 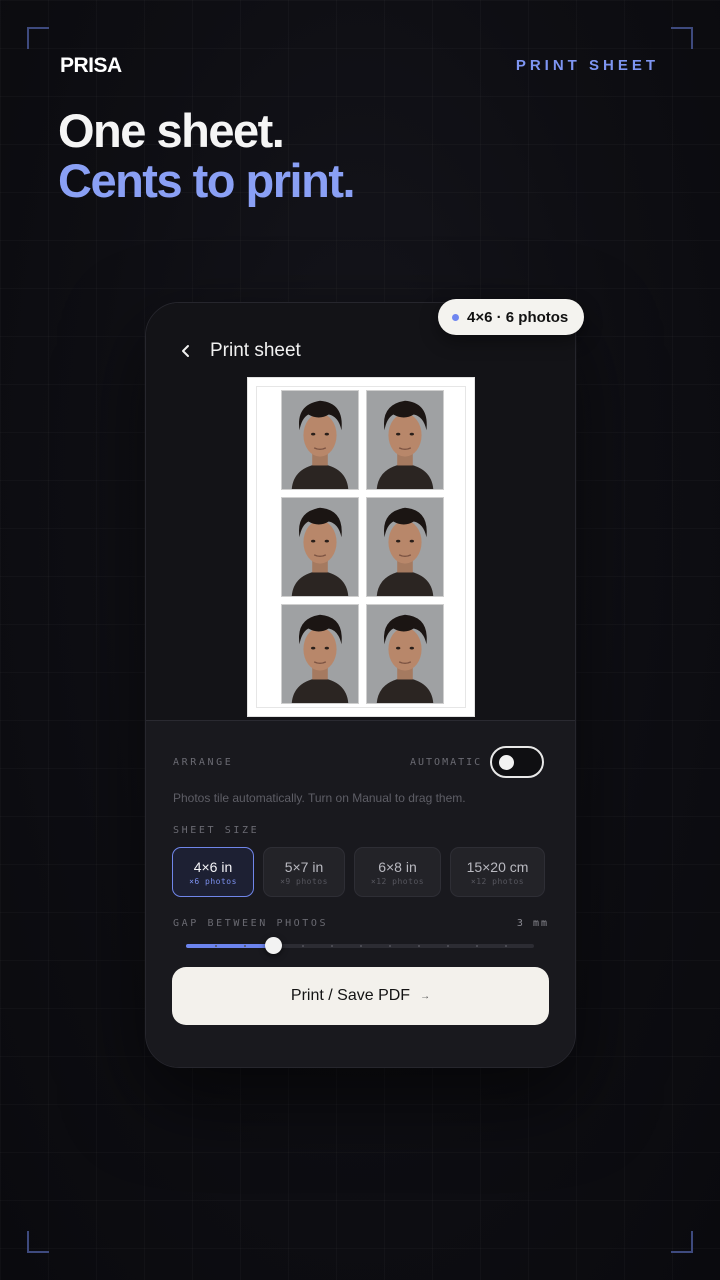 I want to click on sheet-size-15x20cm: 15×20 cm ×12 photos, so click(x=497, y=872).